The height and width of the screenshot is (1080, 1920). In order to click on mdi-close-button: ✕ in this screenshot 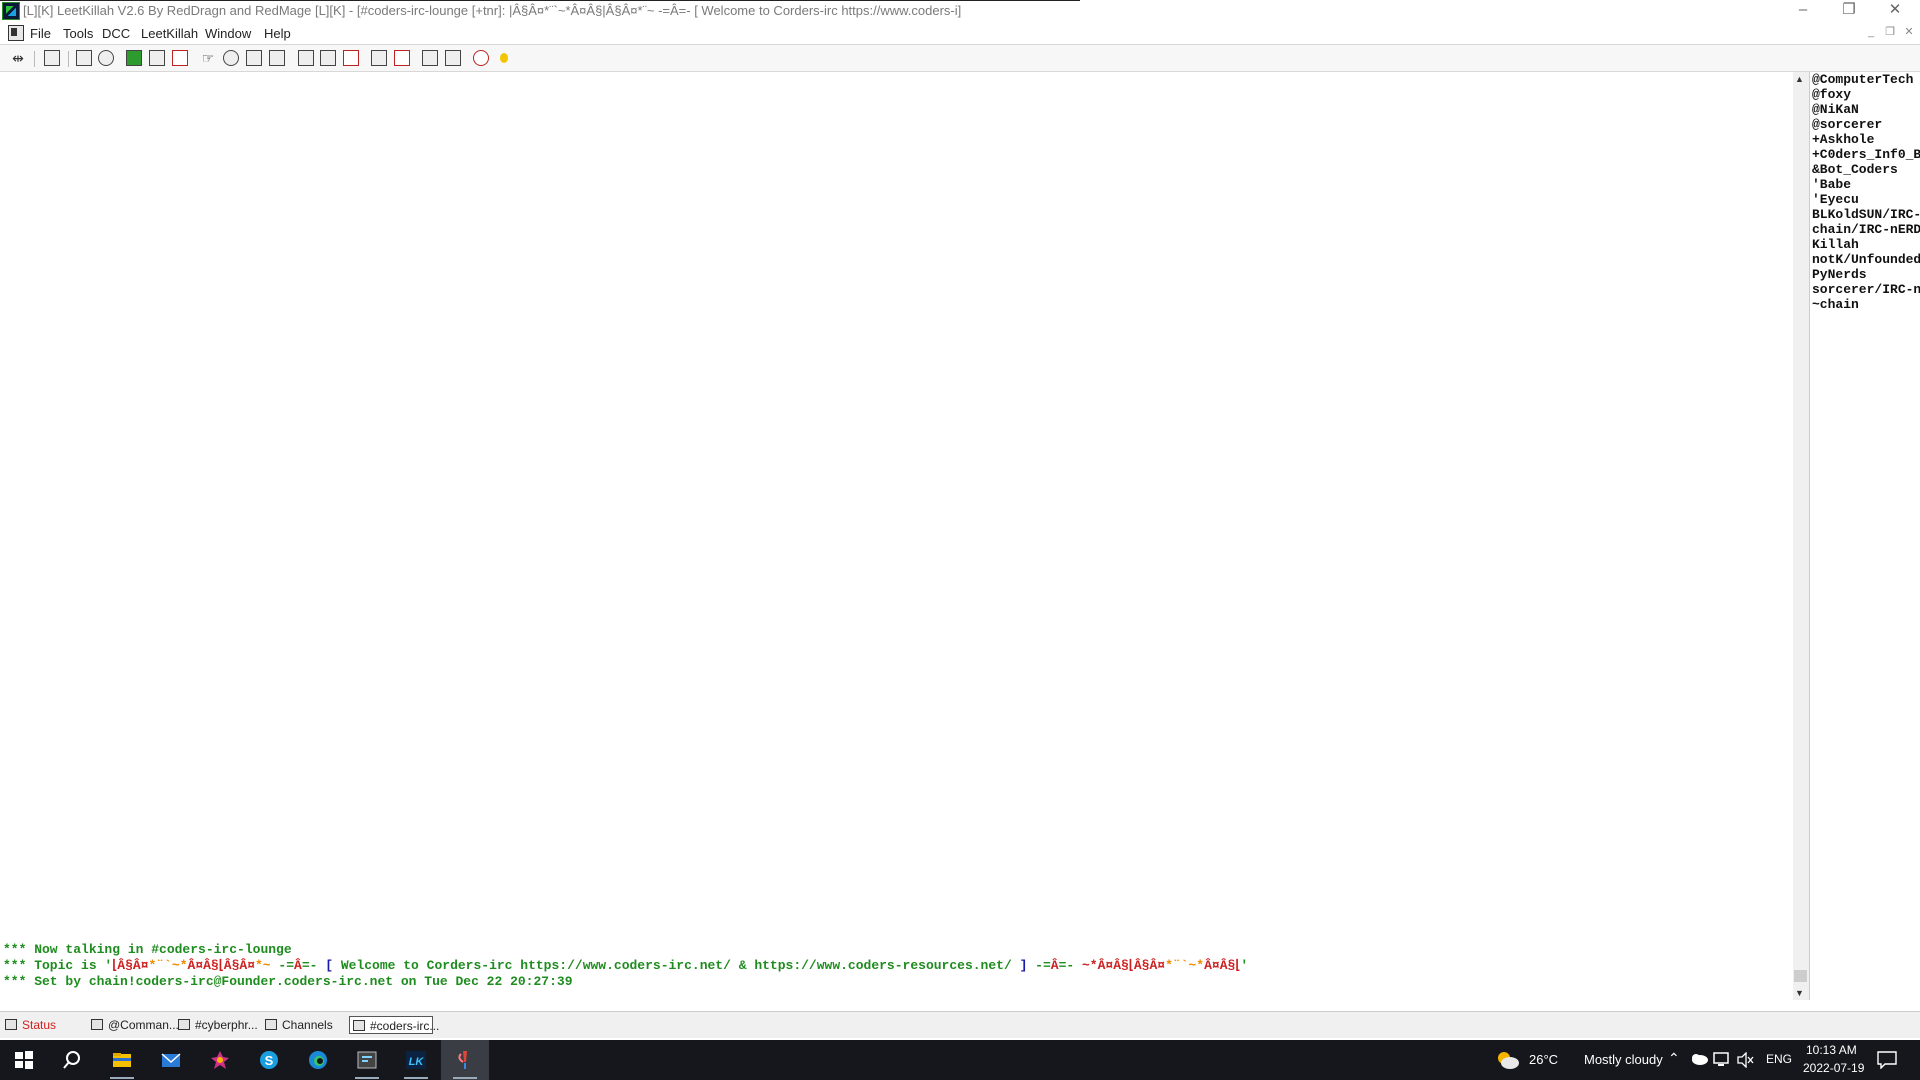, I will do `click(1909, 33)`.